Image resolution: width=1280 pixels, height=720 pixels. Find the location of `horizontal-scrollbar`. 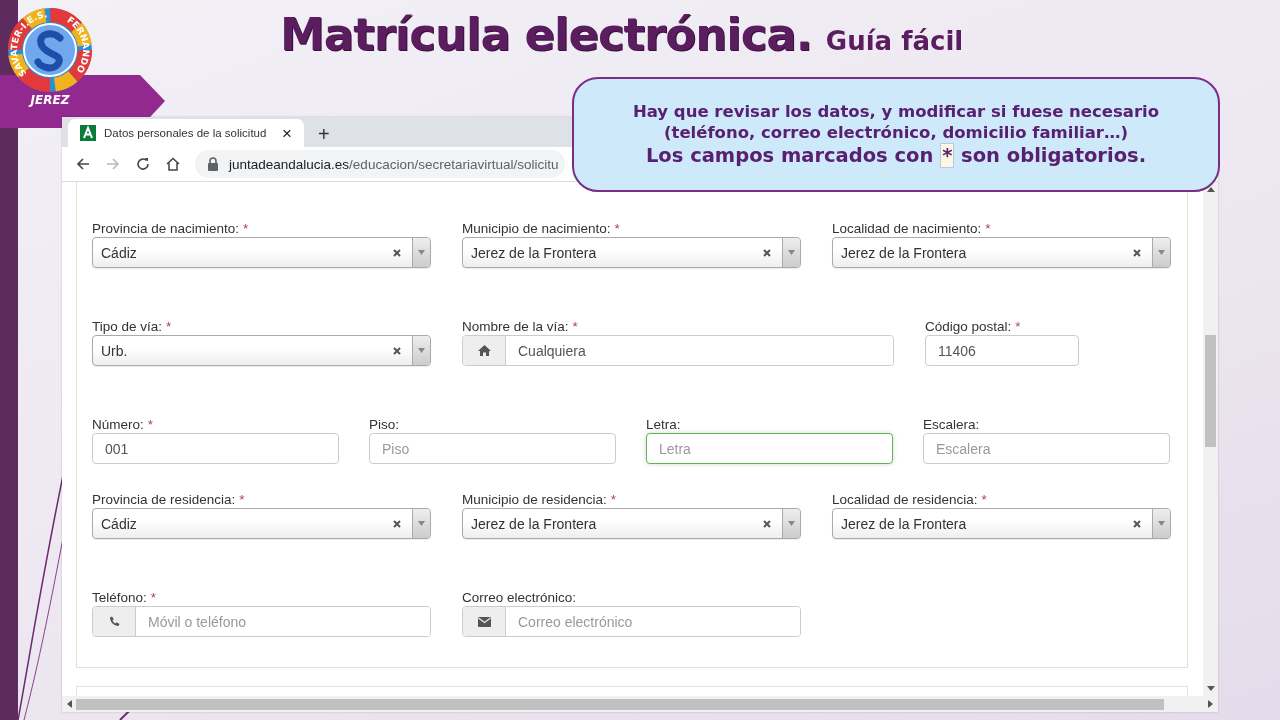

horizontal-scrollbar is located at coordinates (640, 704).